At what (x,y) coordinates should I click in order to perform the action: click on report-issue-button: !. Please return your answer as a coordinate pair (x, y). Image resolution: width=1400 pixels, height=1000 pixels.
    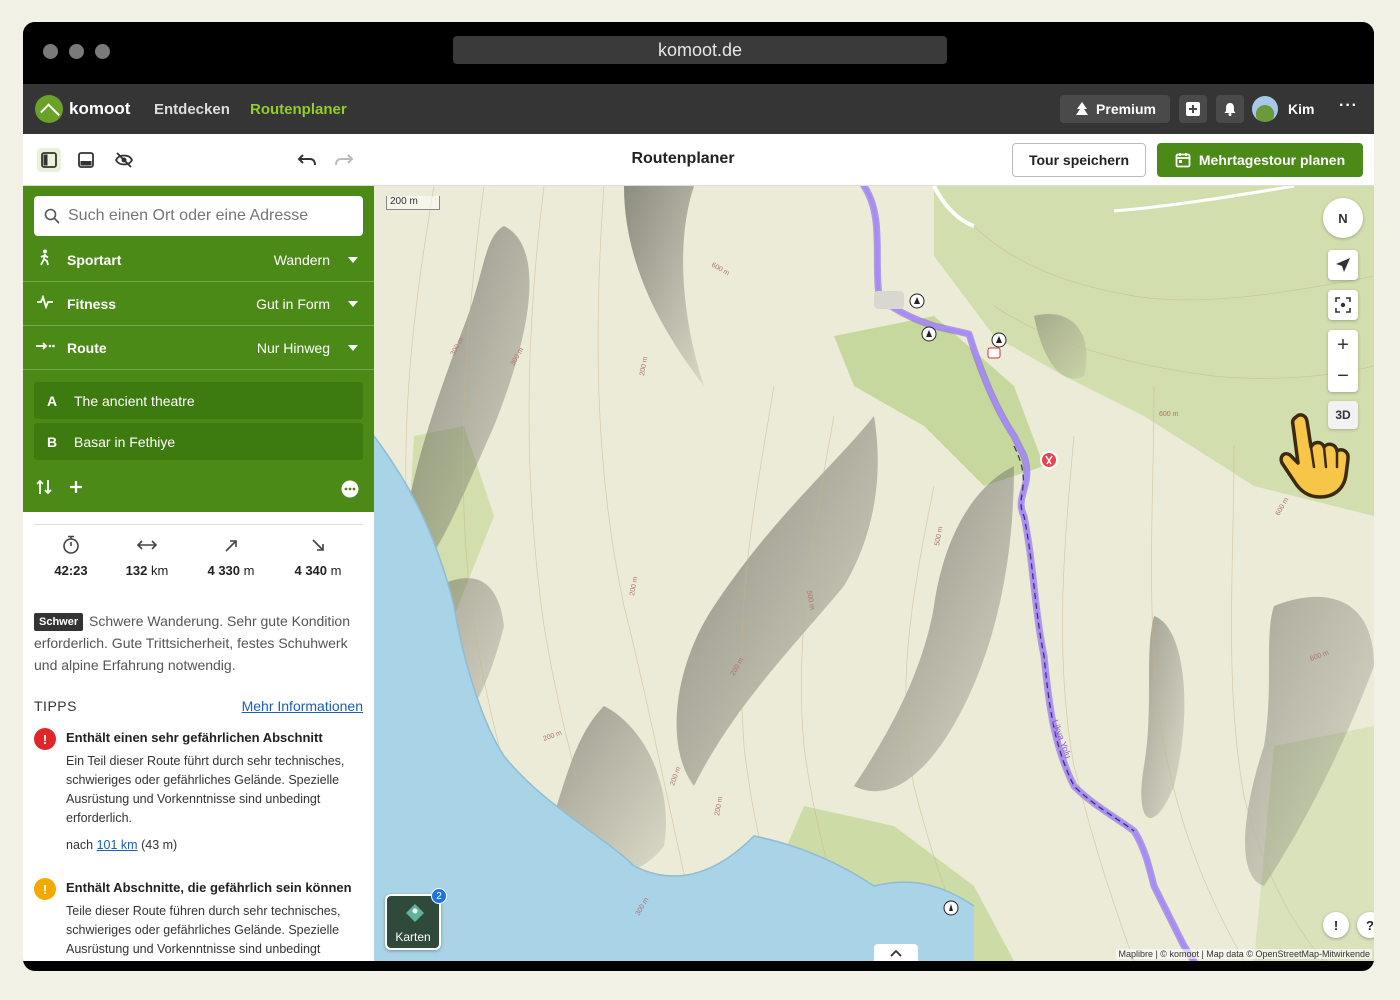
    Looking at the image, I should click on (1336, 925).